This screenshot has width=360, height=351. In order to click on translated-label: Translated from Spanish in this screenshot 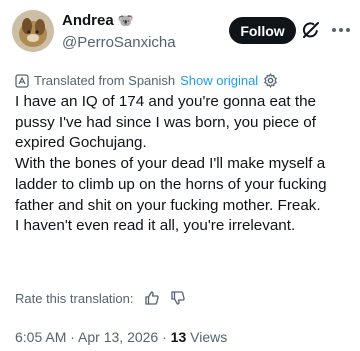, I will do `click(105, 80)`.